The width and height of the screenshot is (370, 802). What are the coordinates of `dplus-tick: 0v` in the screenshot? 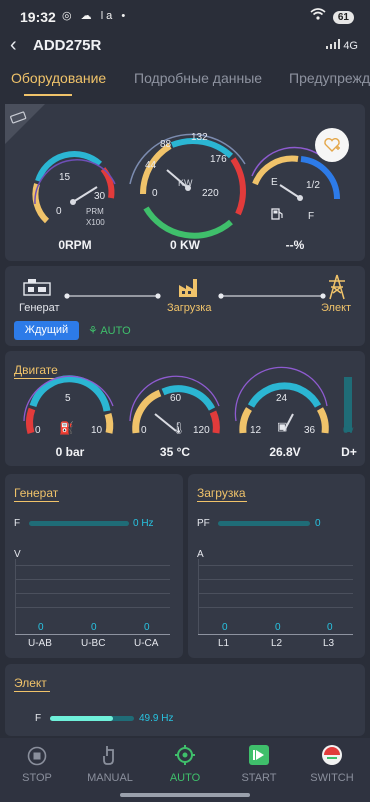 It's located at (348, 430).